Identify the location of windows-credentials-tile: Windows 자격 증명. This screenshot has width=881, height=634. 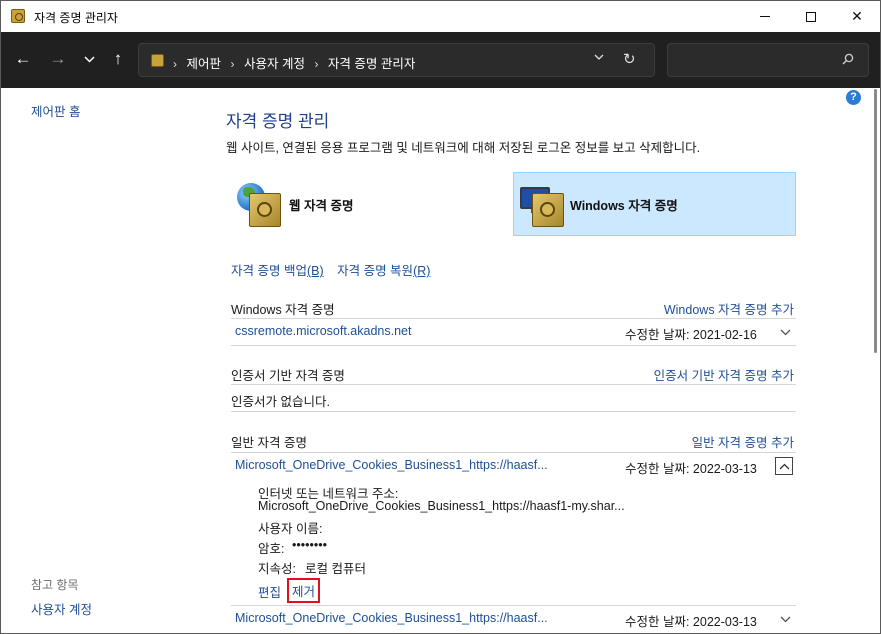
(654, 204).